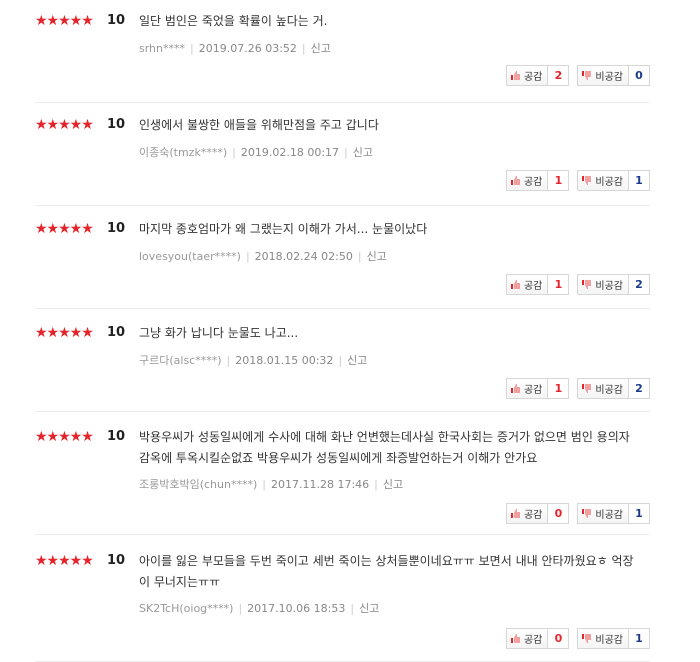 This screenshot has width=700, height=662. Describe the element at coordinates (290, 152) in the screenshot. I see `review-date: 2019.02.18 00:17` at that location.